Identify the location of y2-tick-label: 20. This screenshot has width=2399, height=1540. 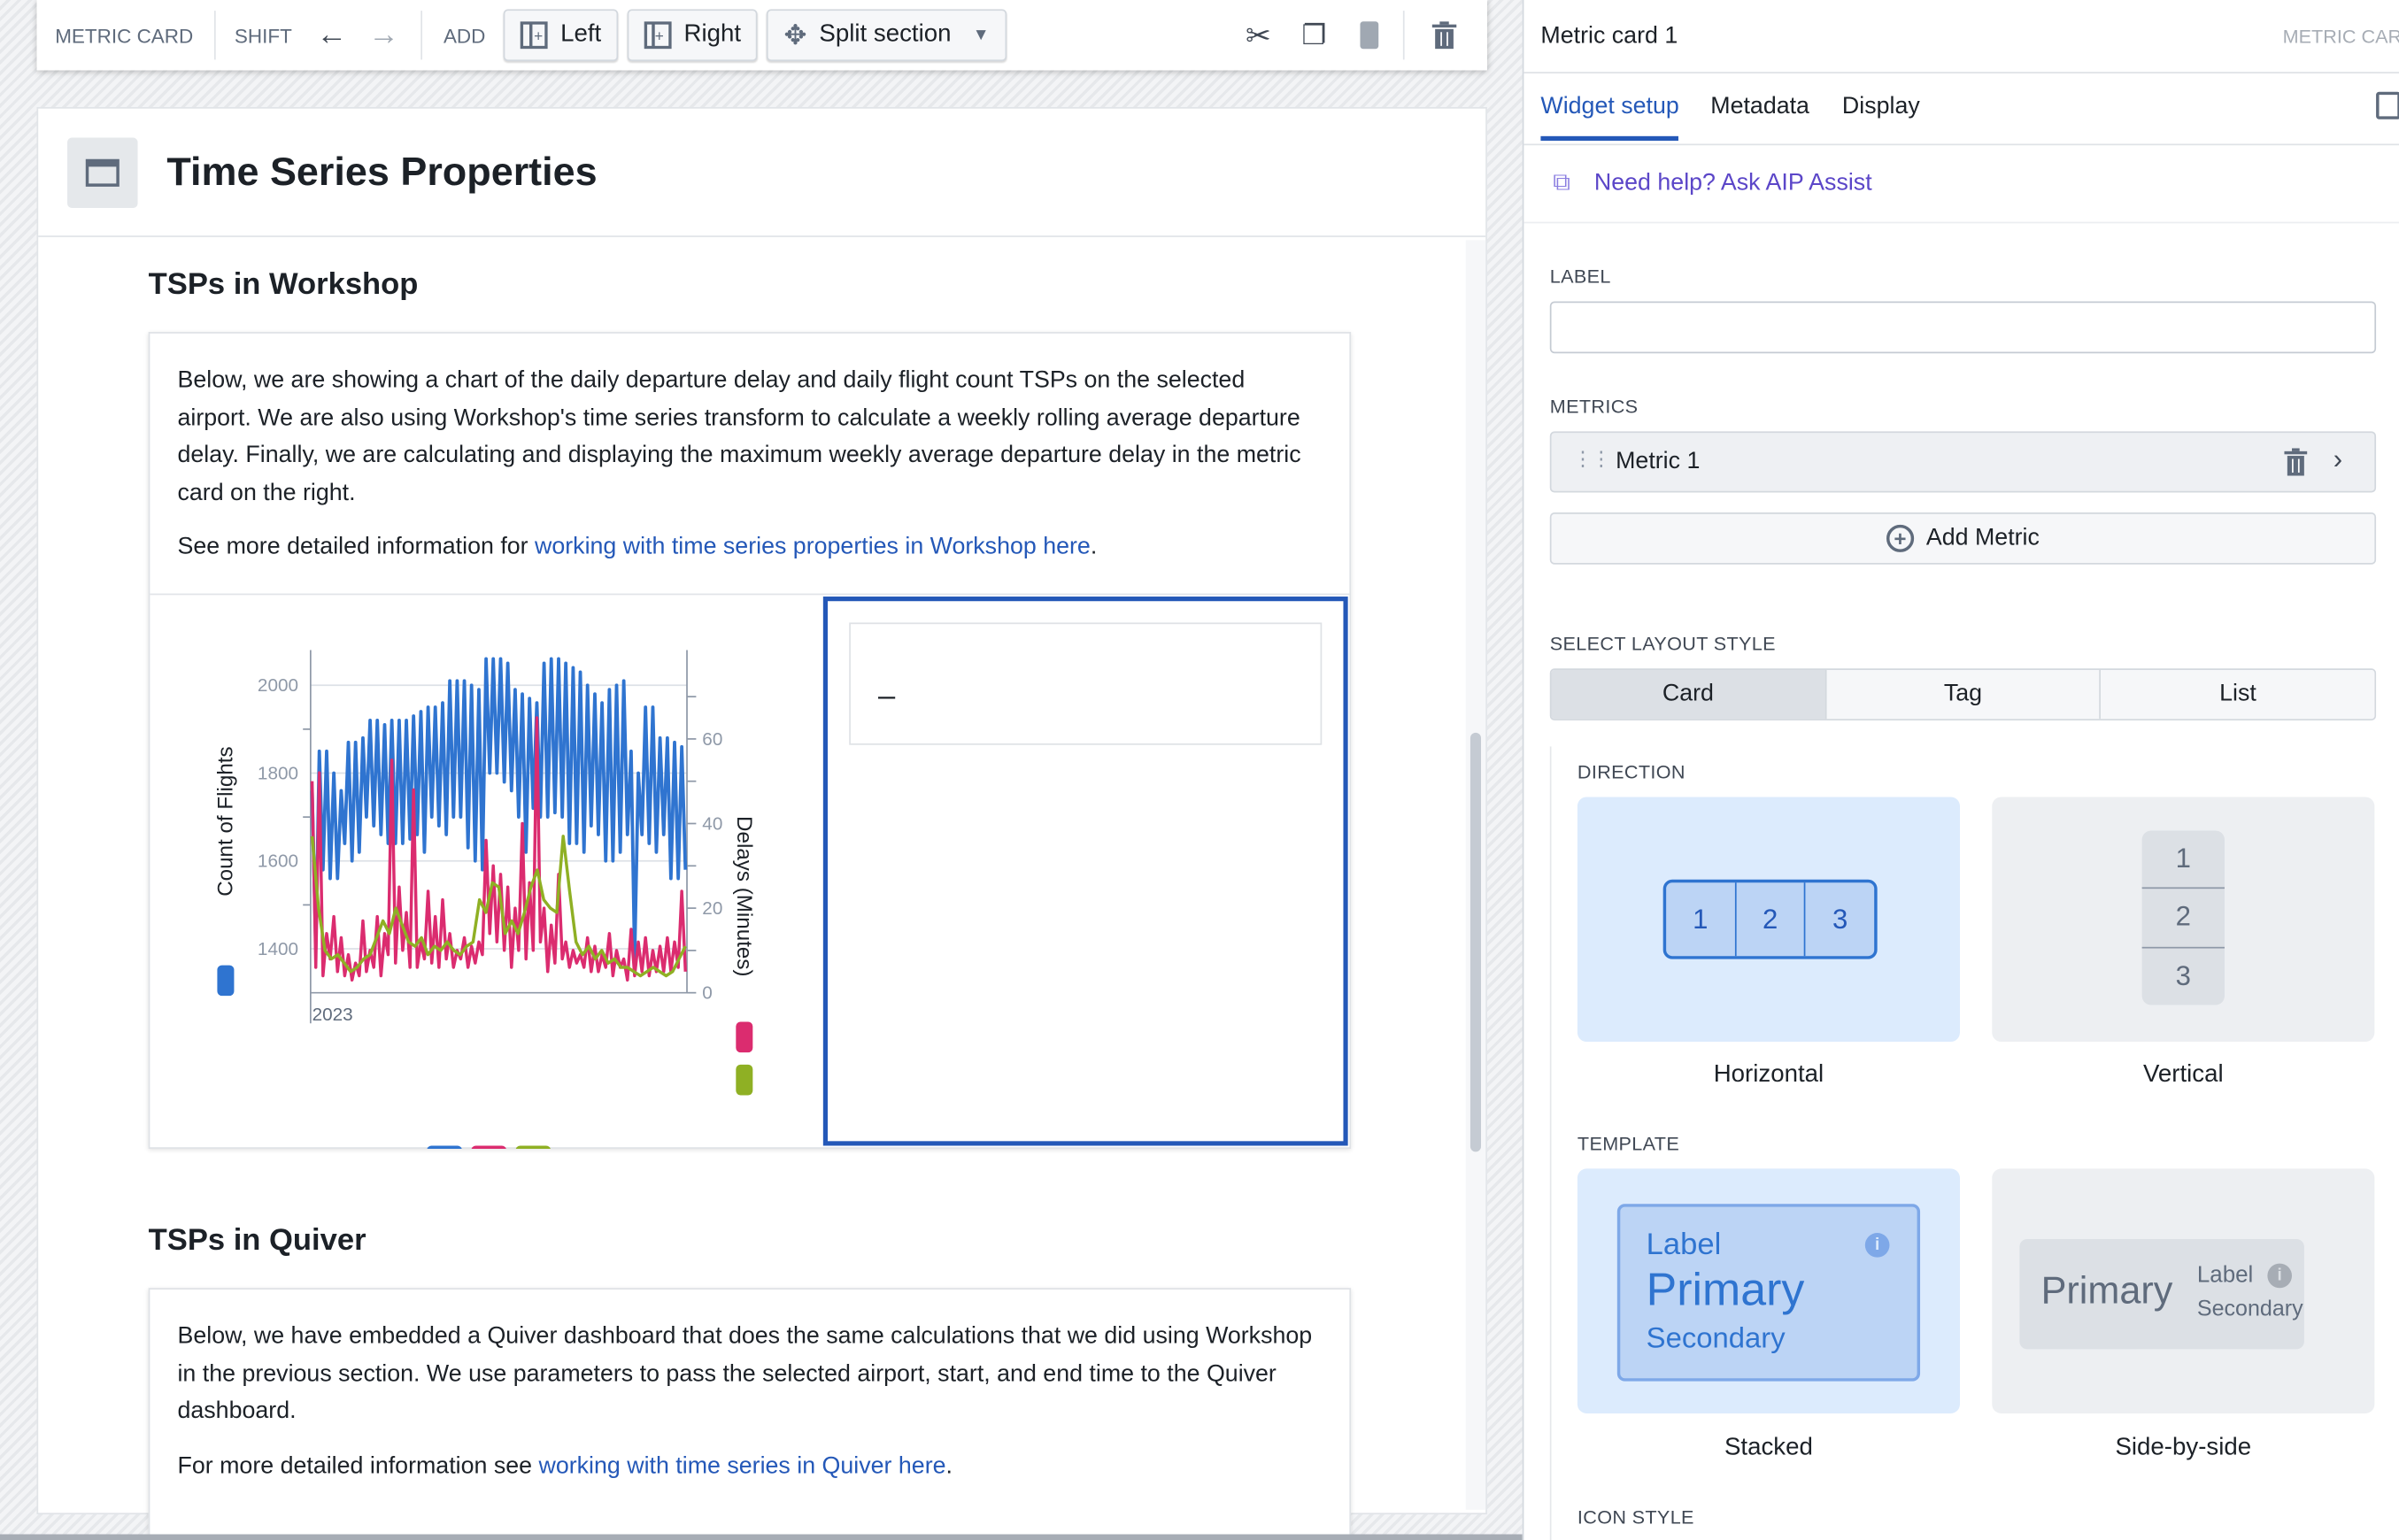
(712, 909).